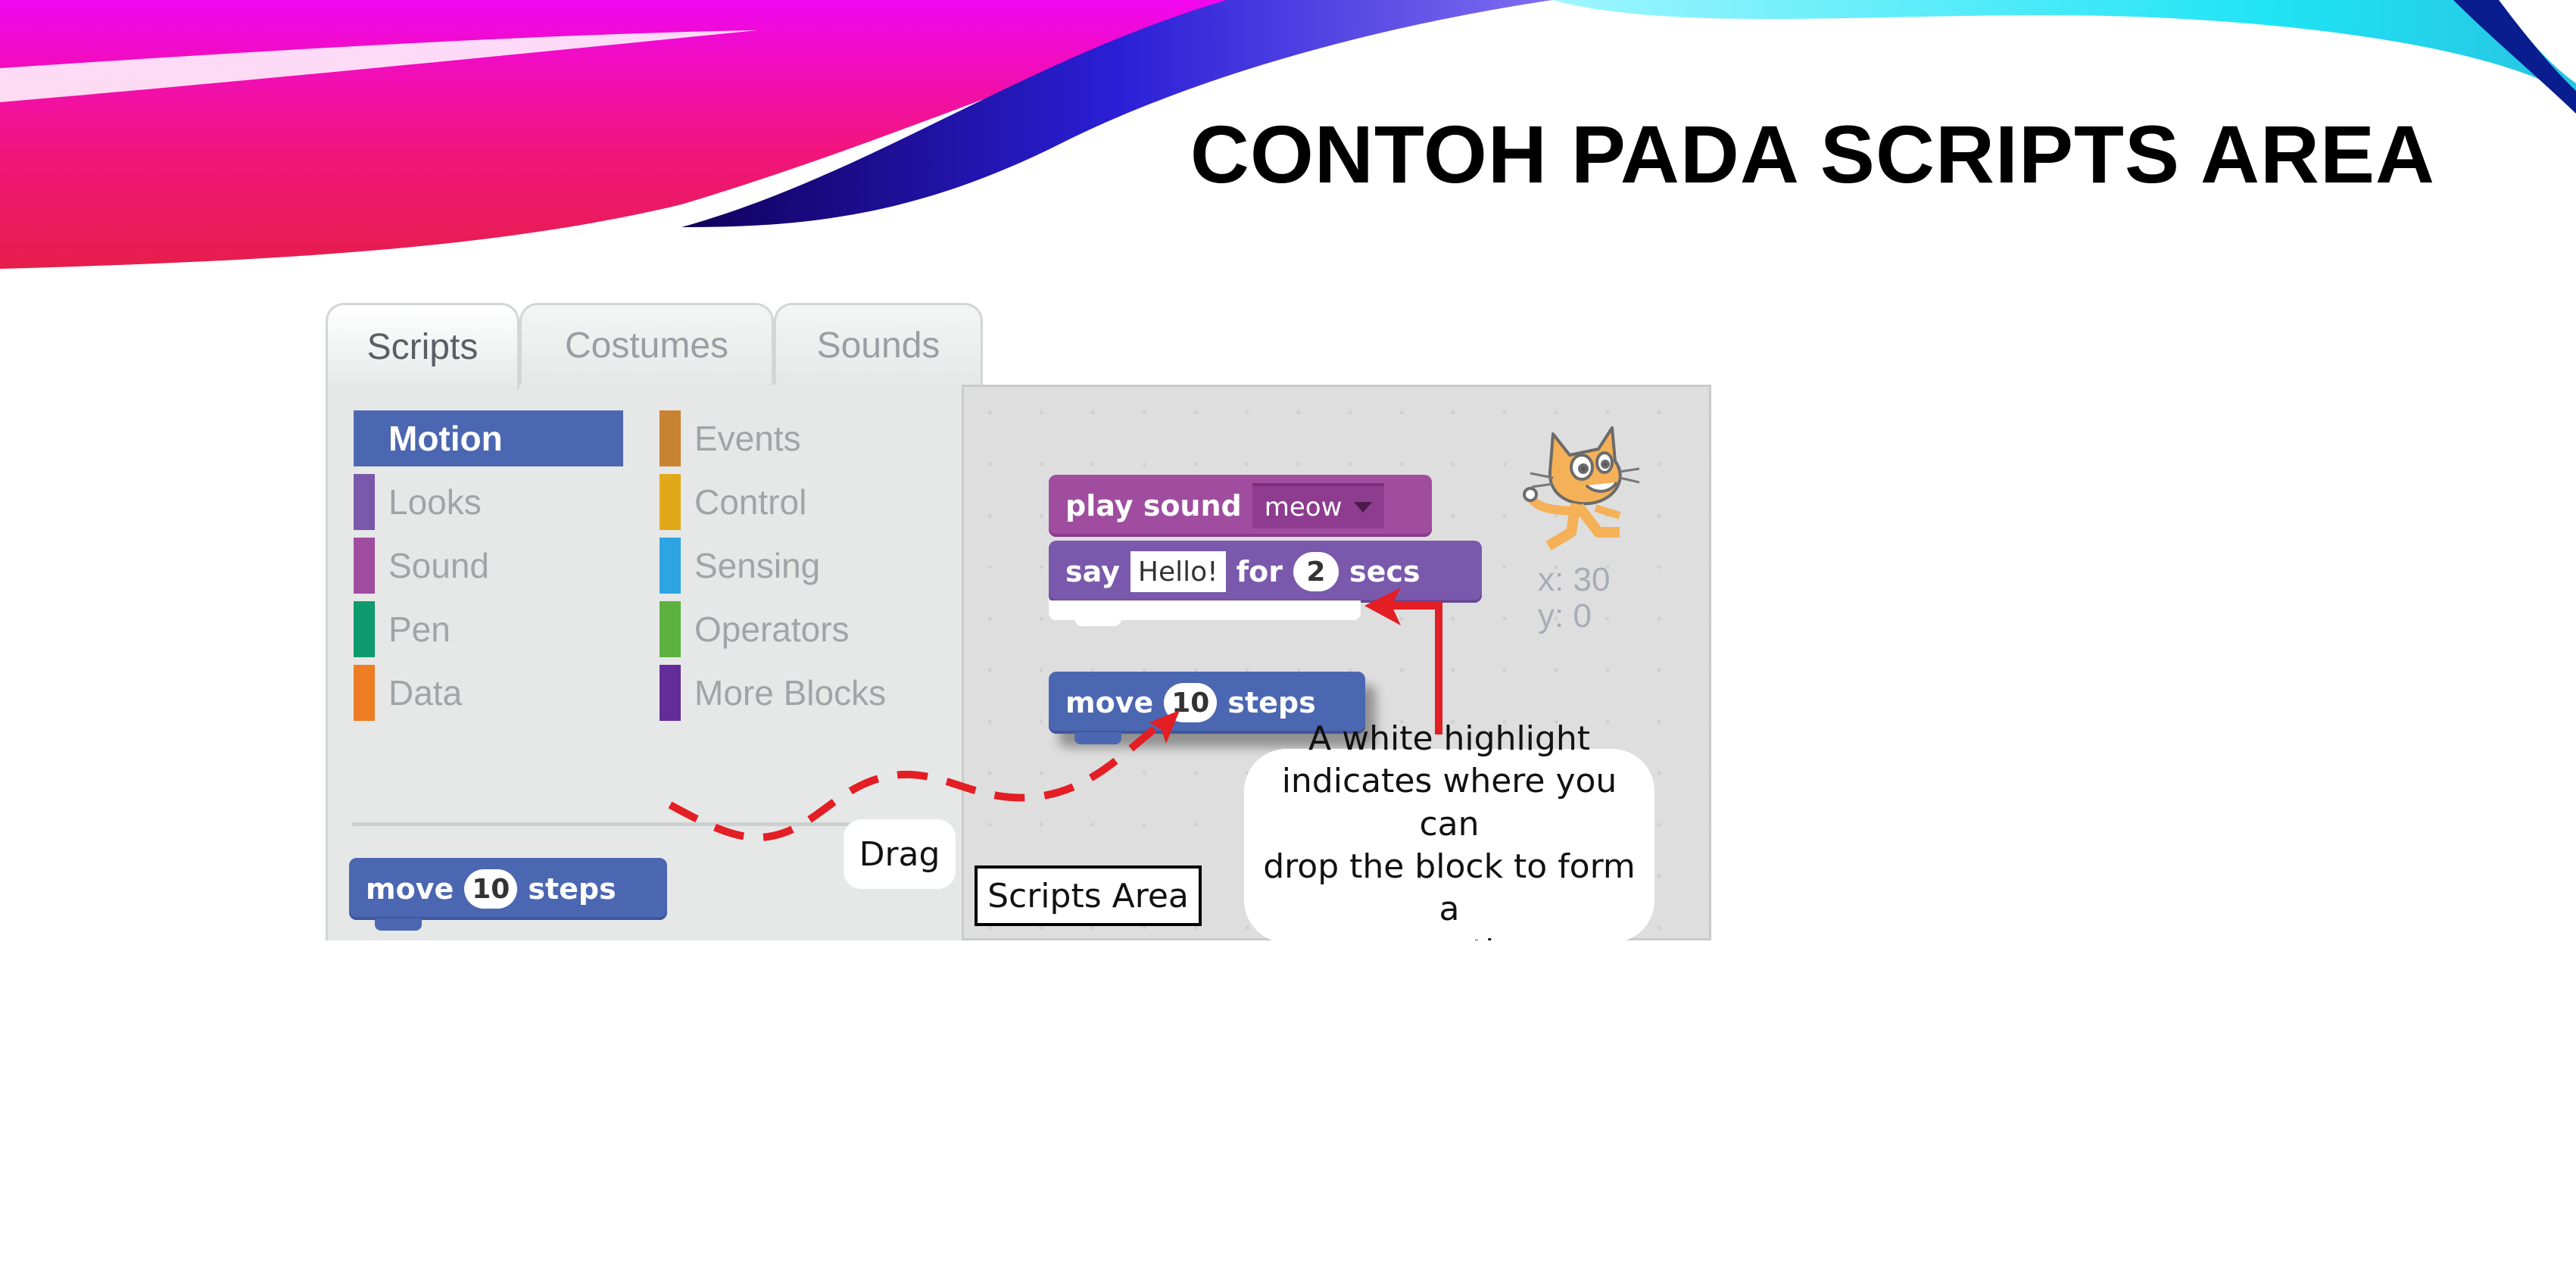 The height and width of the screenshot is (1288, 2576). I want to click on block-text: say, so click(1092, 571).